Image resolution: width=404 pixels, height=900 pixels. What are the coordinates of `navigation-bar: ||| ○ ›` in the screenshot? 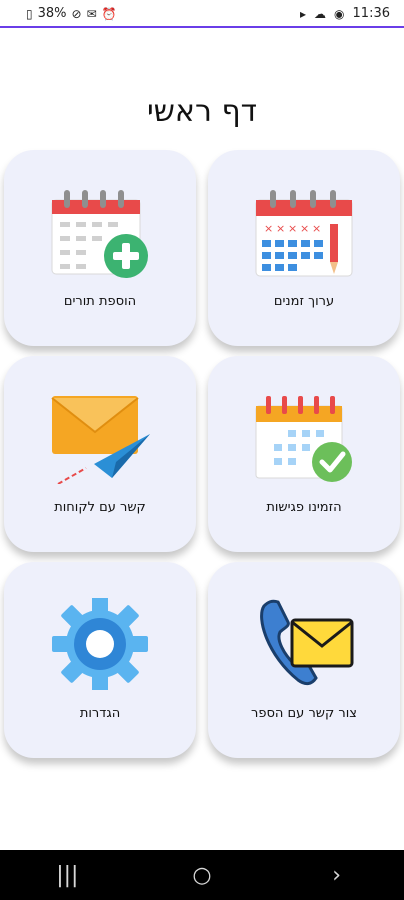 It's located at (202, 875).